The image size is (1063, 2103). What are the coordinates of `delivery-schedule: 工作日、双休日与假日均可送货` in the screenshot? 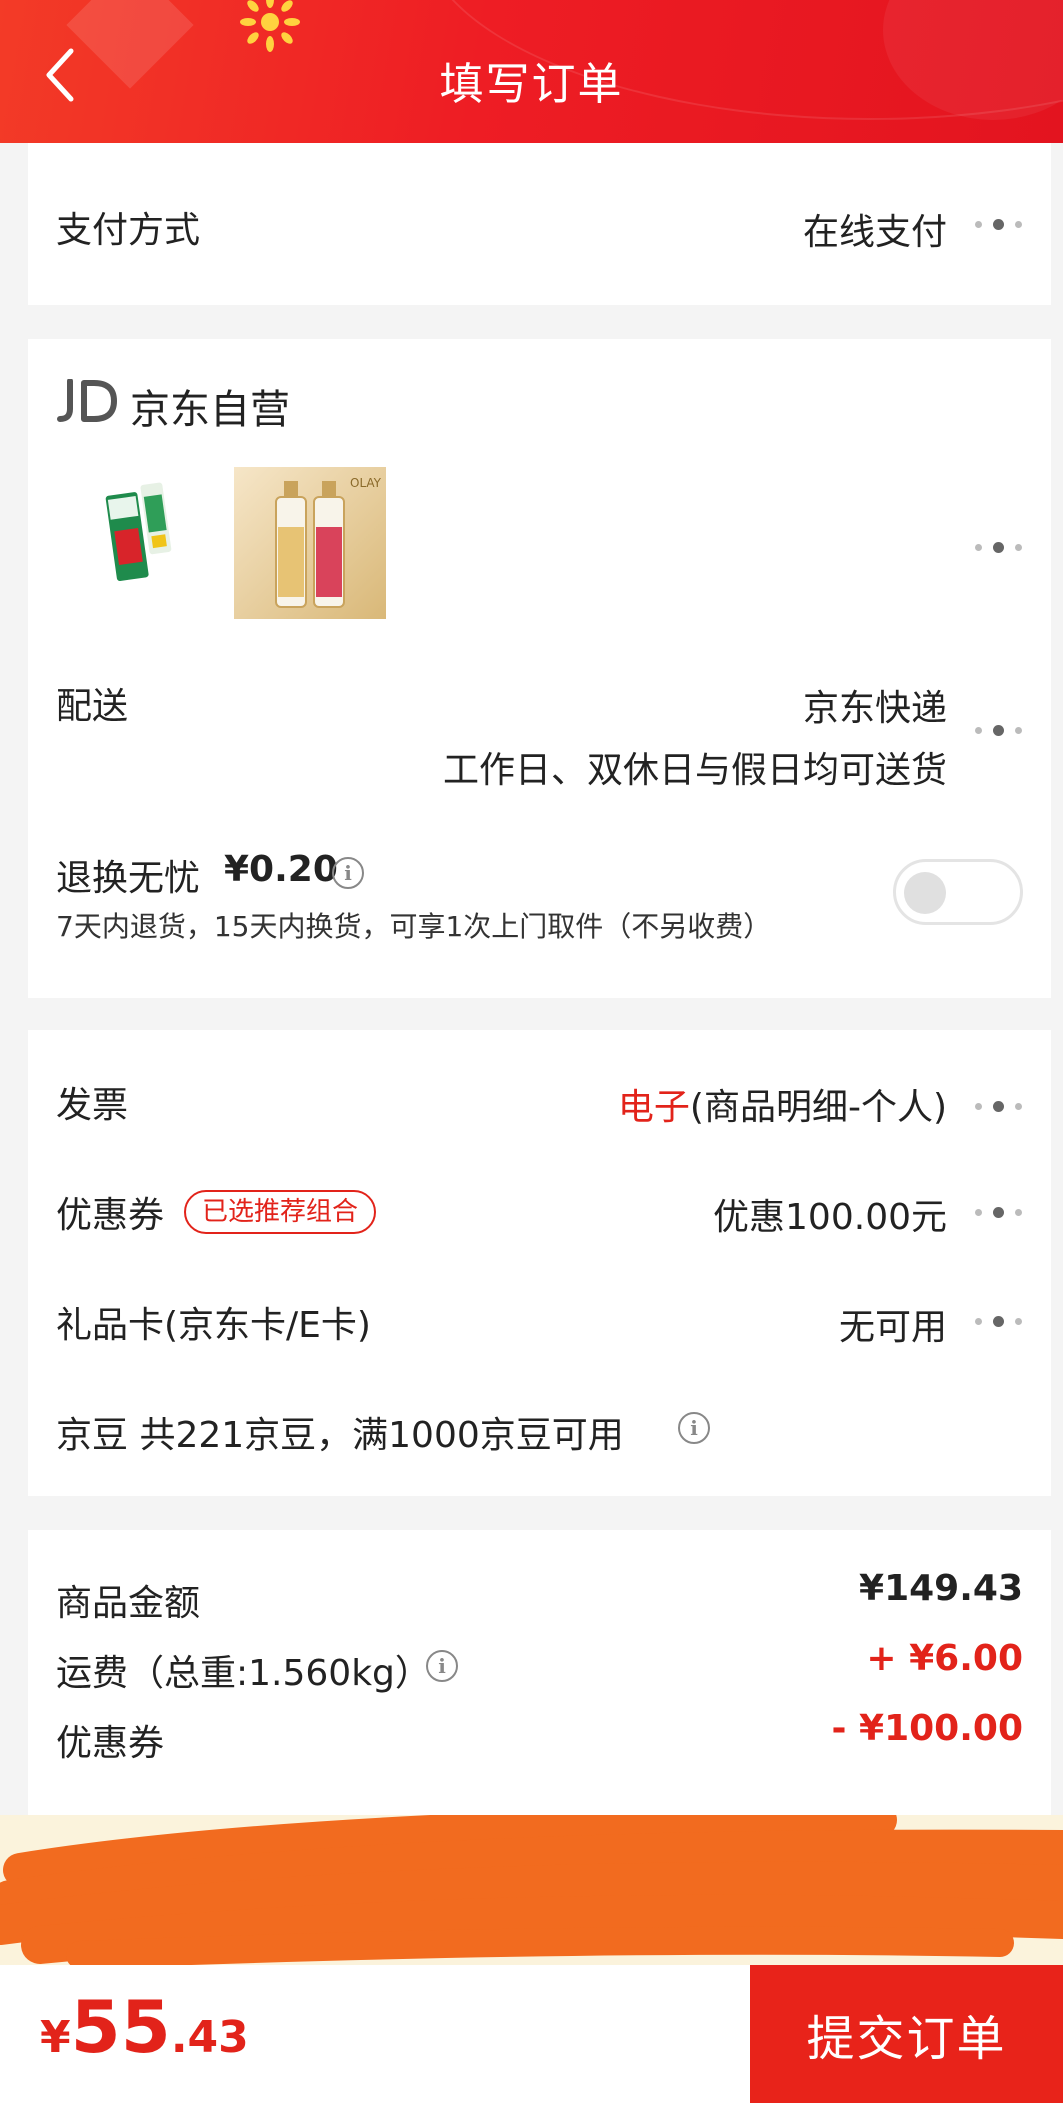 It's located at (695, 767).